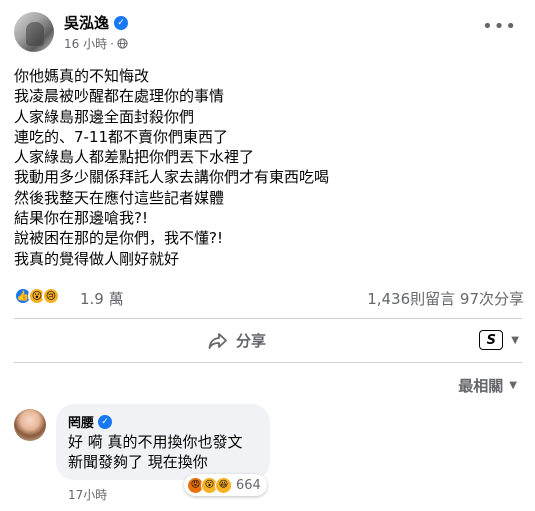  I want to click on share-icon, so click(217, 340).